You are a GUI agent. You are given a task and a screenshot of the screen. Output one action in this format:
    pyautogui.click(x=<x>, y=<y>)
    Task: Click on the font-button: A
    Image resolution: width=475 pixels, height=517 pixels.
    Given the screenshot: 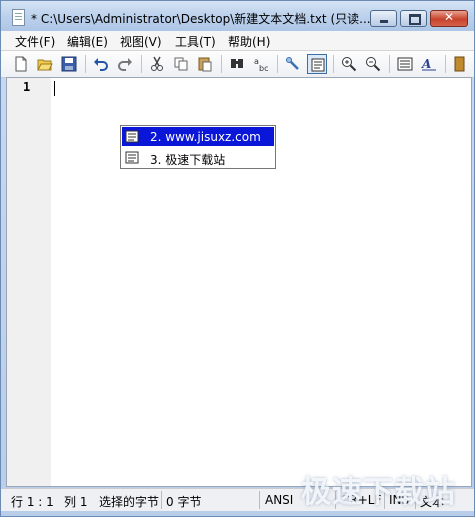 What is the action you would take?
    pyautogui.click(x=429, y=64)
    